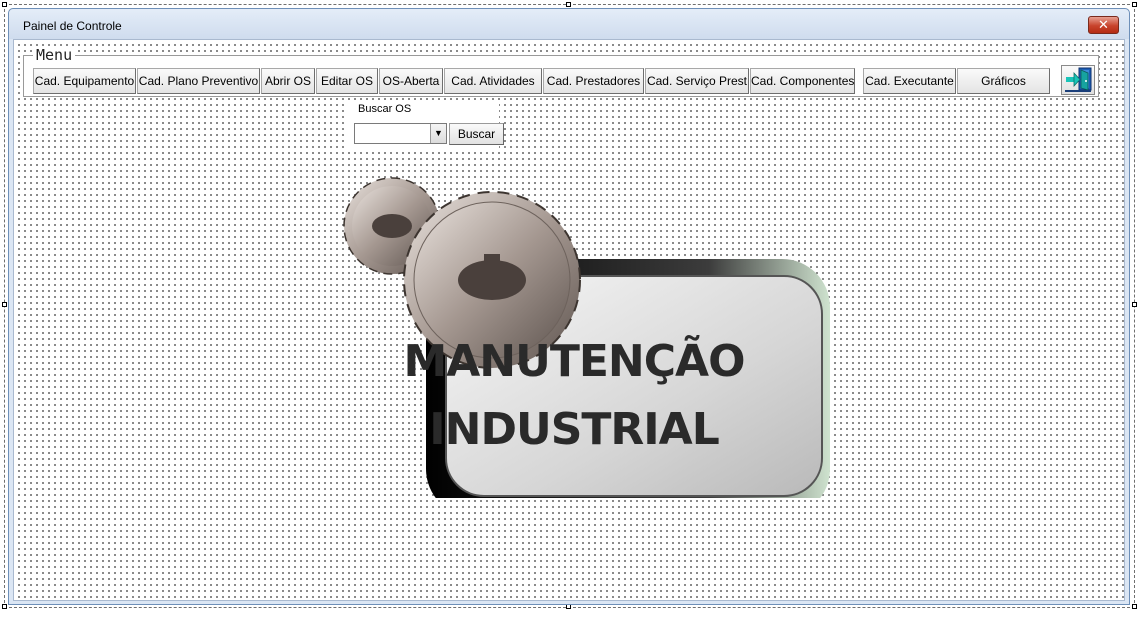 This screenshot has width=1140, height=620. What do you see at coordinates (593, 81) in the screenshot?
I see `cad-prestadores-button: Cad. Prestadores` at bounding box center [593, 81].